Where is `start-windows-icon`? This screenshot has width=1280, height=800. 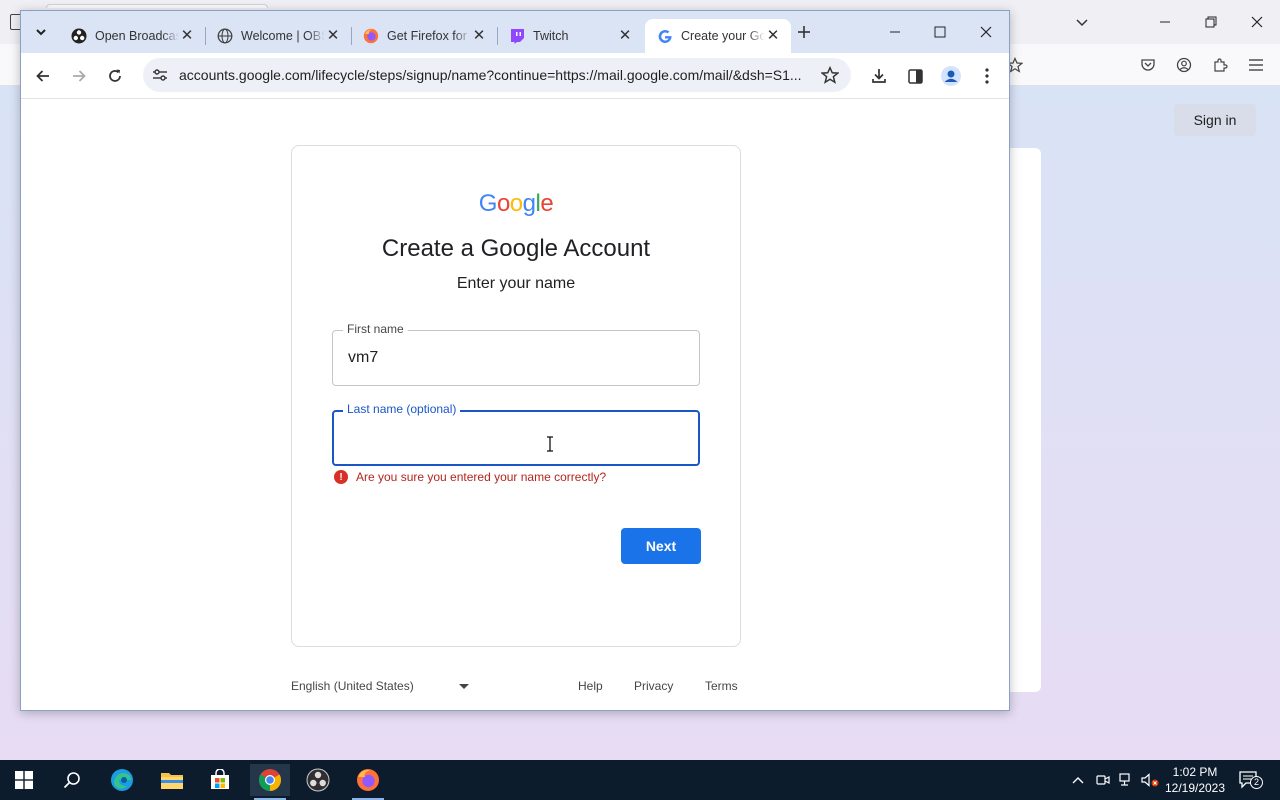
start-windows-icon is located at coordinates (24, 780).